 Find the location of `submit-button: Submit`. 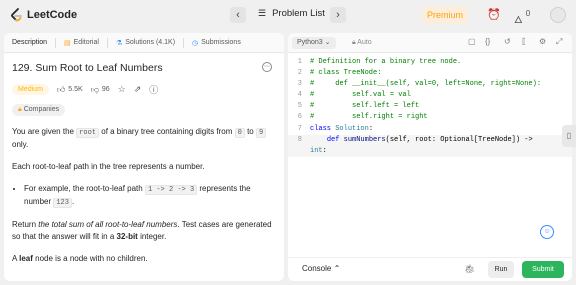

submit-button: Submit is located at coordinates (543, 269).